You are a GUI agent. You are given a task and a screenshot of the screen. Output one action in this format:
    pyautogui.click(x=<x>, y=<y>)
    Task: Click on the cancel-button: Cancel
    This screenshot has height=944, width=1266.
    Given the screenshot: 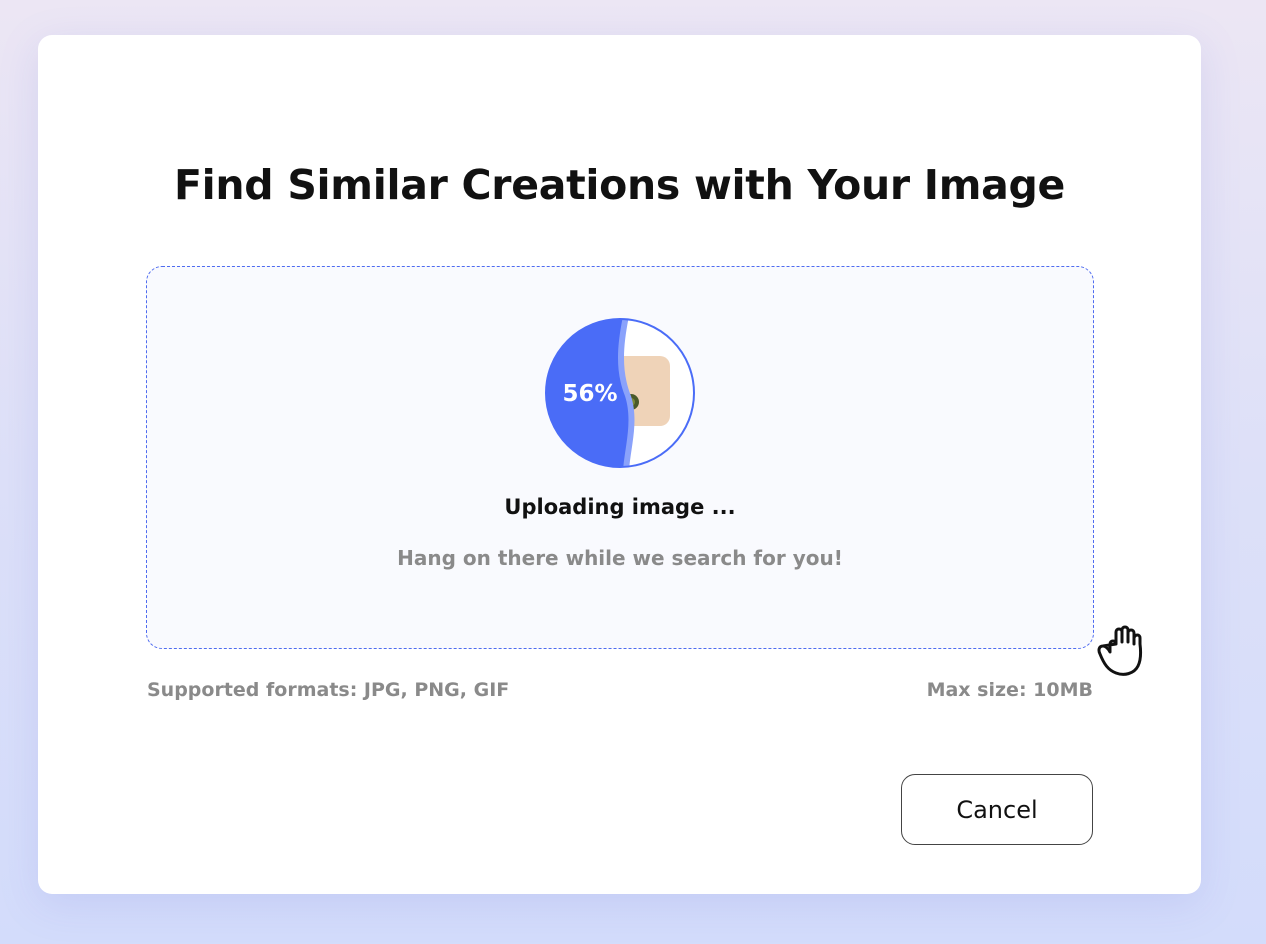 What is the action you would take?
    pyautogui.click(x=997, y=809)
    